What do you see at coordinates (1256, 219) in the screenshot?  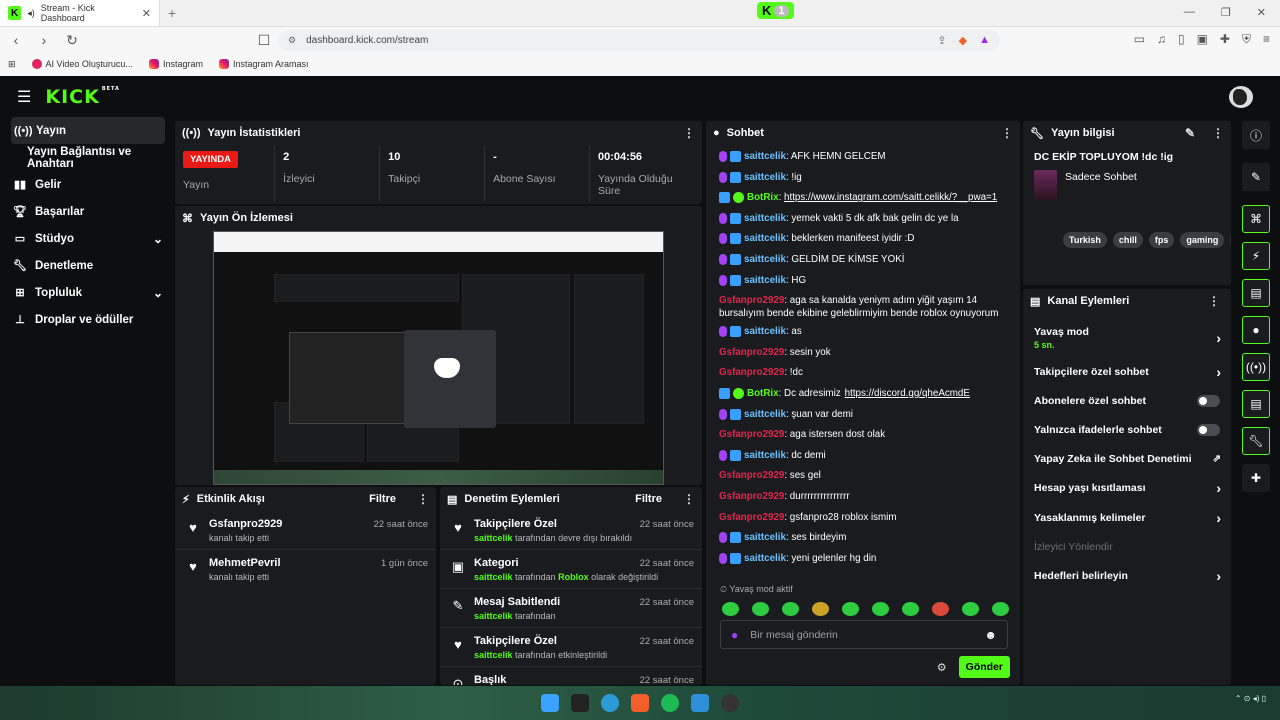 I see `preview-toggle-icon: ⌘` at bounding box center [1256, 219].